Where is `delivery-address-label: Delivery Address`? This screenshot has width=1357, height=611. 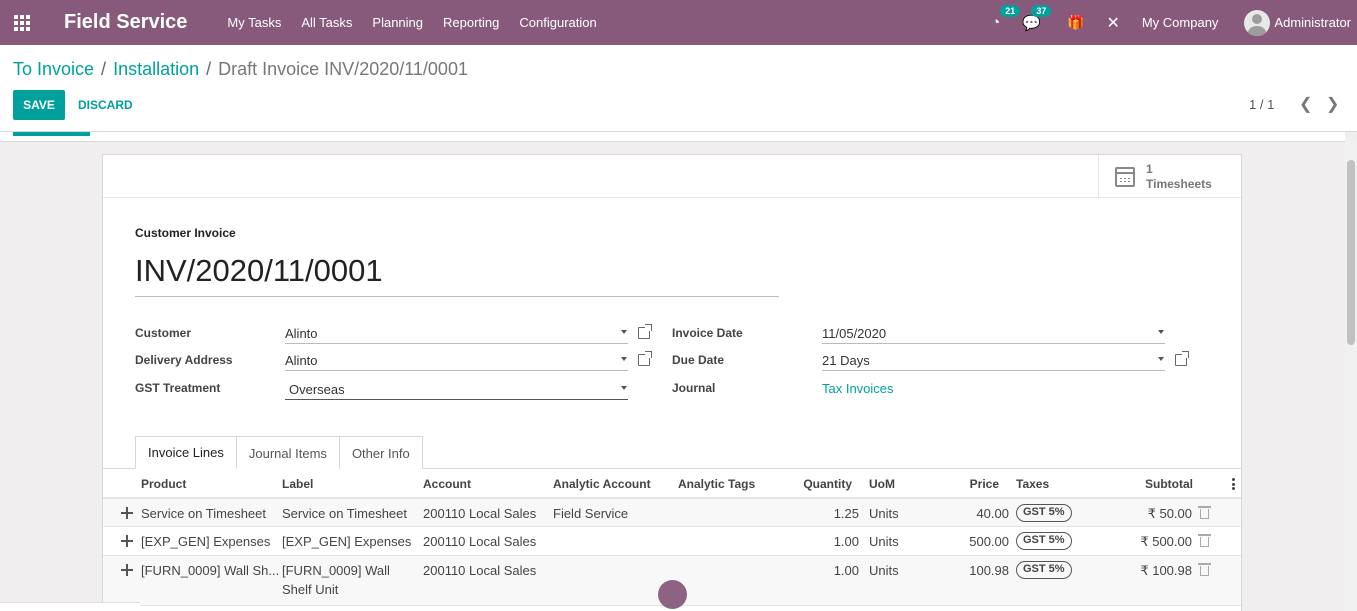 delivery-address-label: Delivery Address is located at coordinates (184, 360).